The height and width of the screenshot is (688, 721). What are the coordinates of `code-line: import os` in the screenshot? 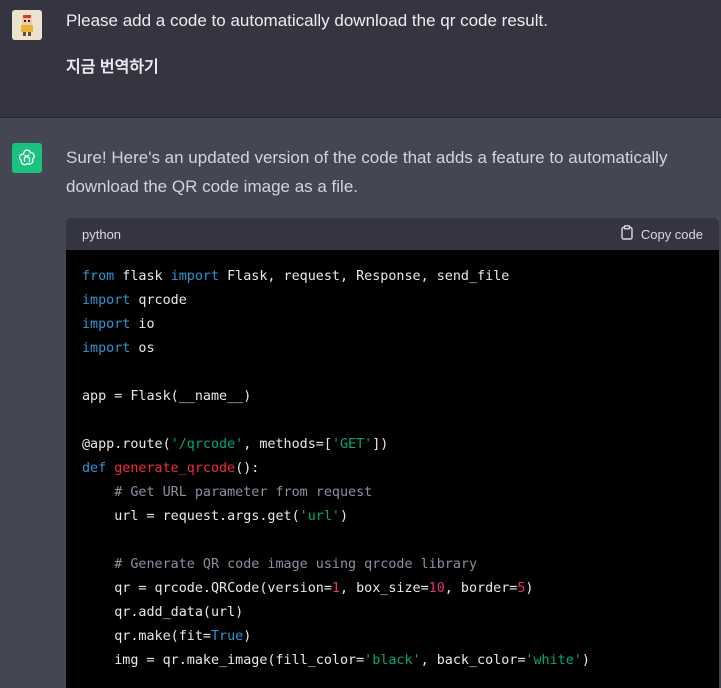 It's located at (392, 349).